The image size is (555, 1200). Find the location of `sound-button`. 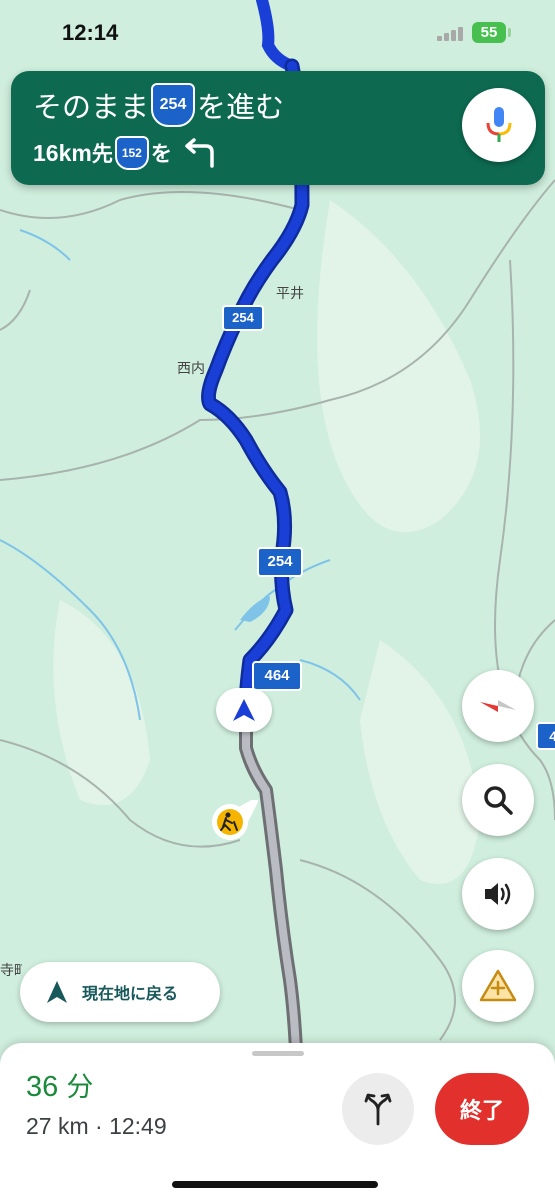

sound-button is located at coordinates (498, 894).